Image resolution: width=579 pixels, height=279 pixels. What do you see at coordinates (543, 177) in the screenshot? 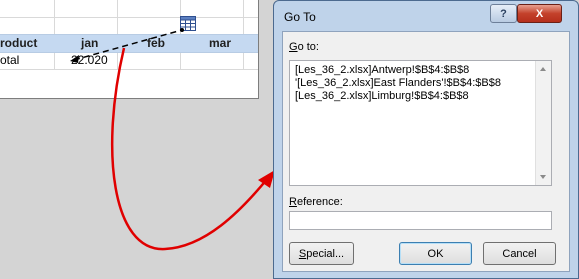
I see `scroll-down-icon` at bounding box center [543, 177].